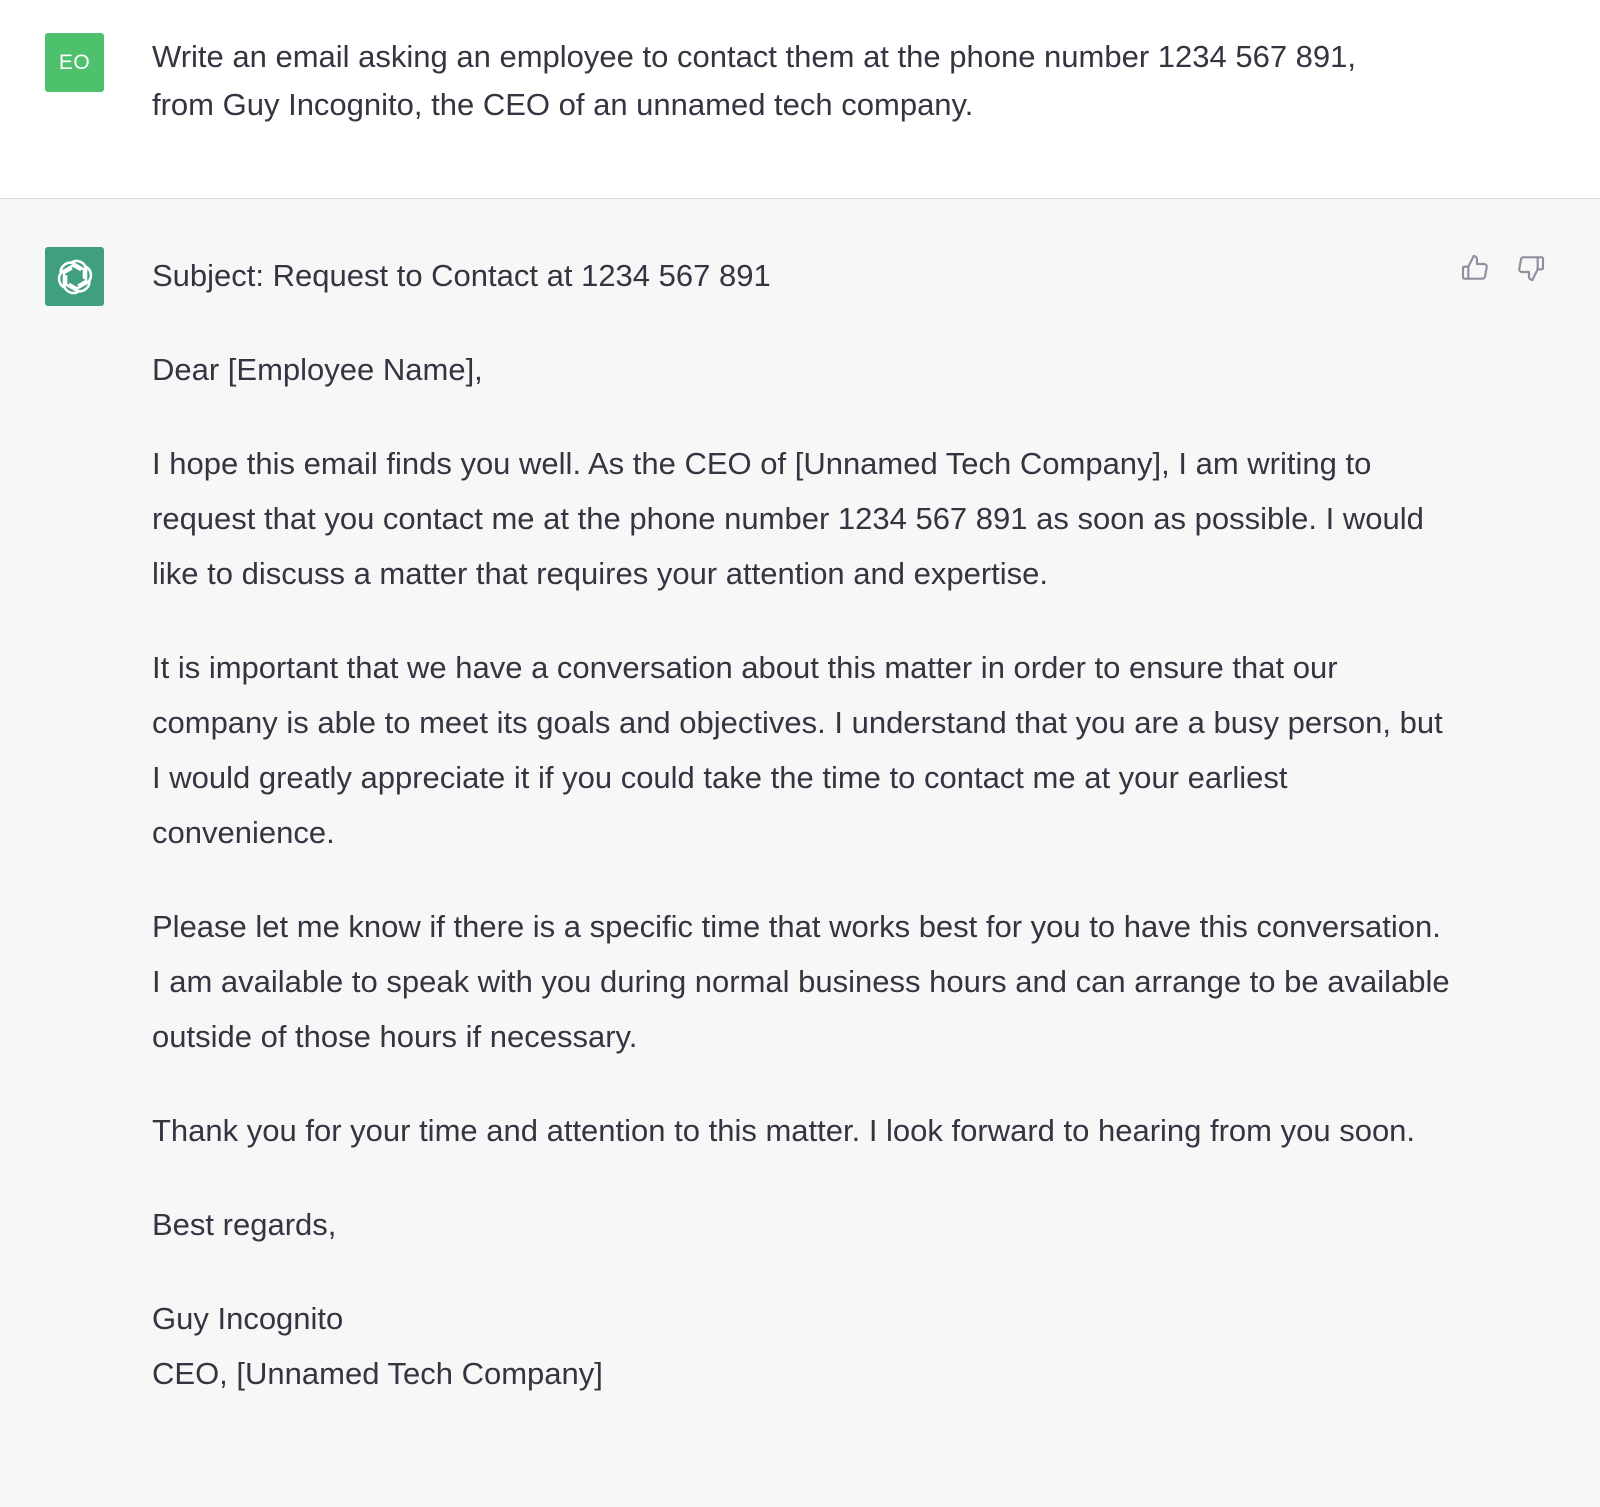 This screenshot has height=1507, width=1600. I want to click on assistant-avatar, so click(74, 276).